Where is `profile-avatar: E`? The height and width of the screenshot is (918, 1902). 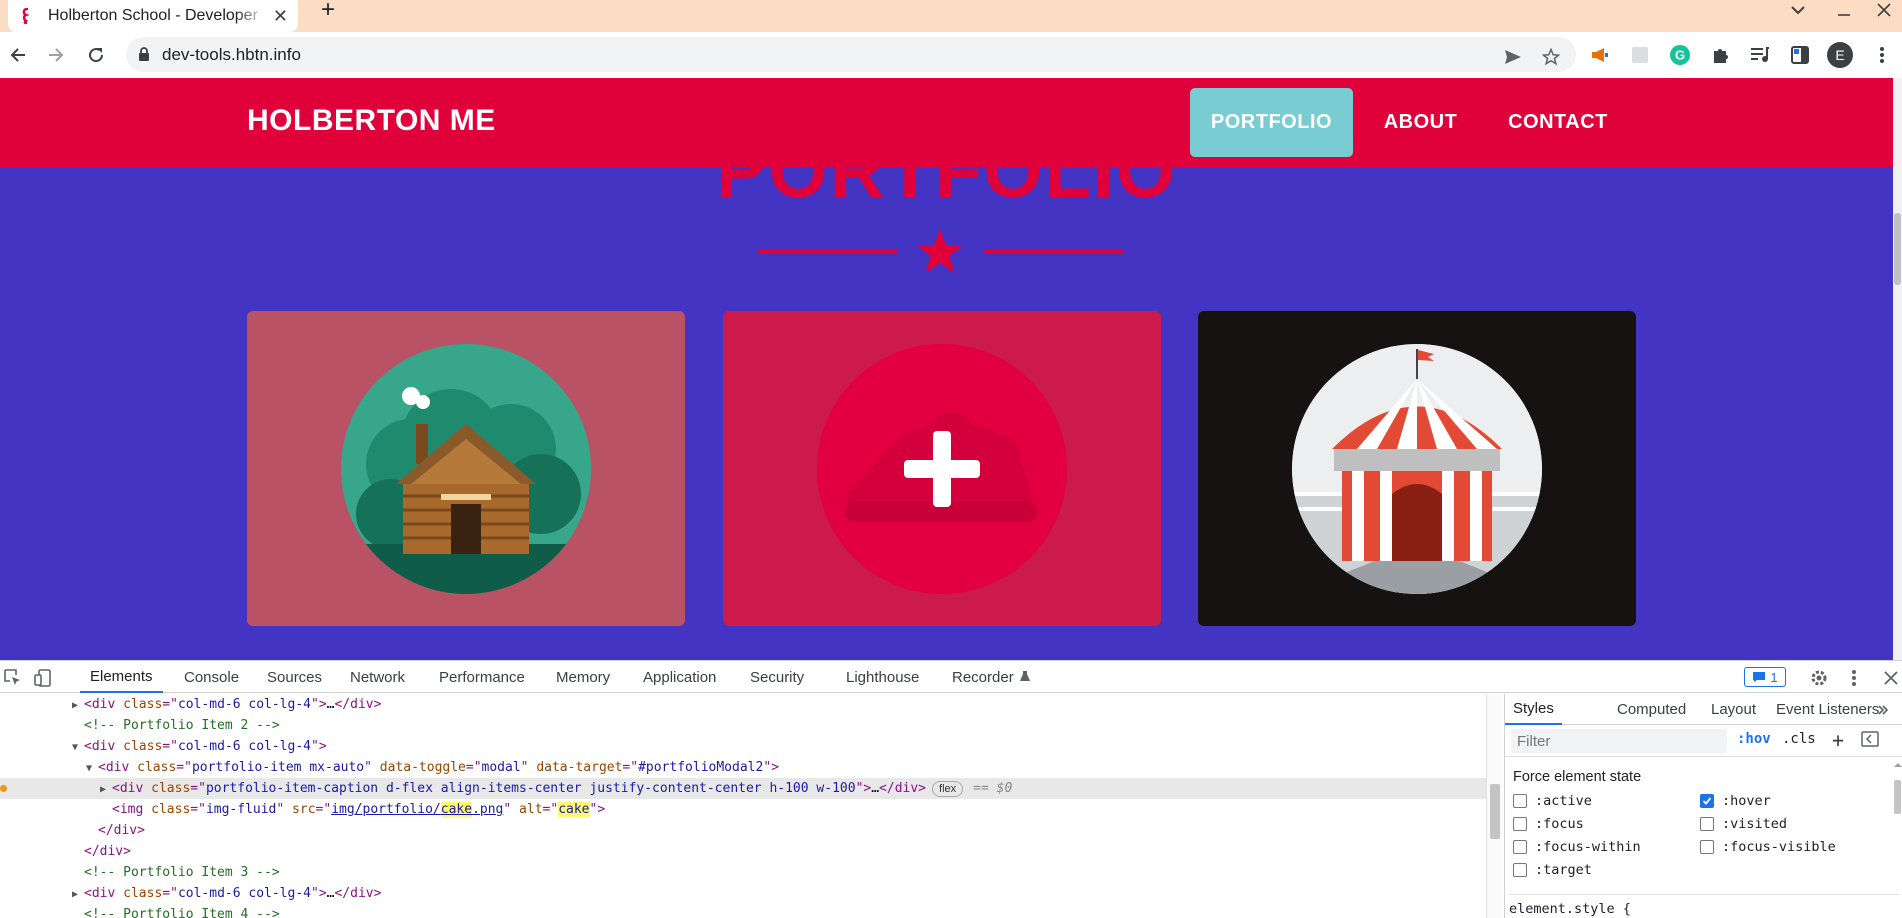 profile-avatar: E is located at coordinates (1840, 55).